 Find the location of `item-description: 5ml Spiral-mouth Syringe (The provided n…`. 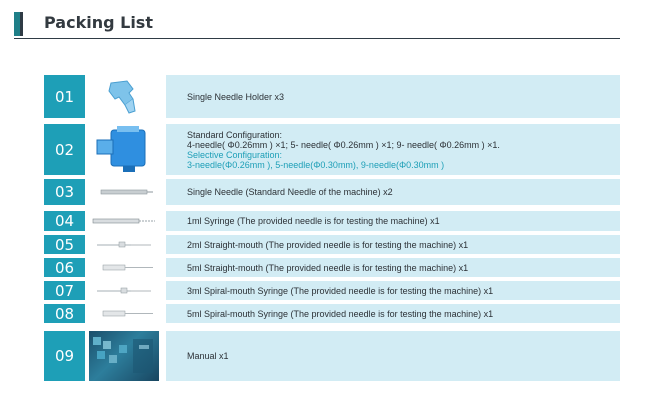

item-description: 5ml Spiral-mouth Syringe (The provided n… is located at coordinates (393, 313).